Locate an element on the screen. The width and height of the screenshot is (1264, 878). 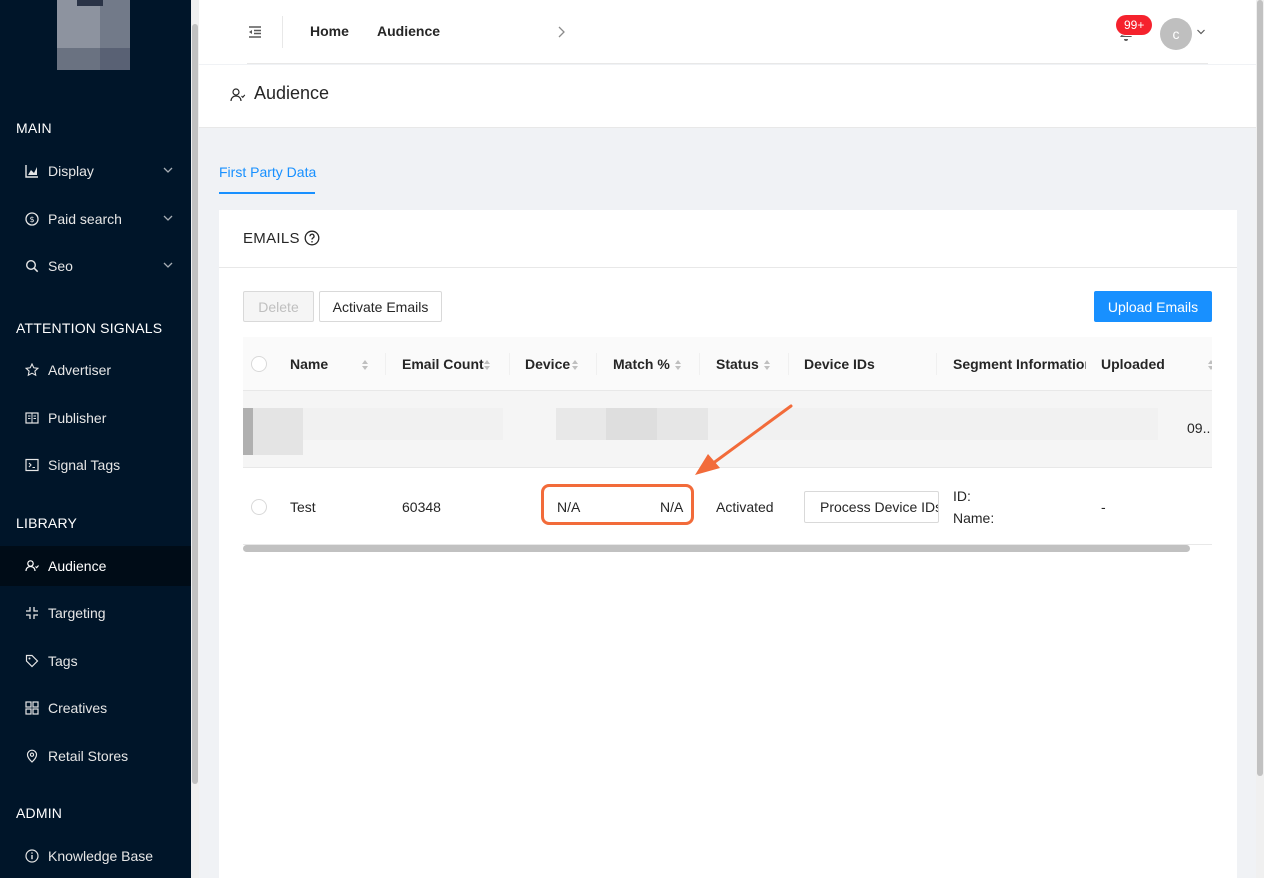
sidebar-item-advertiser: Advertiser is located at coordinates (95, 370).